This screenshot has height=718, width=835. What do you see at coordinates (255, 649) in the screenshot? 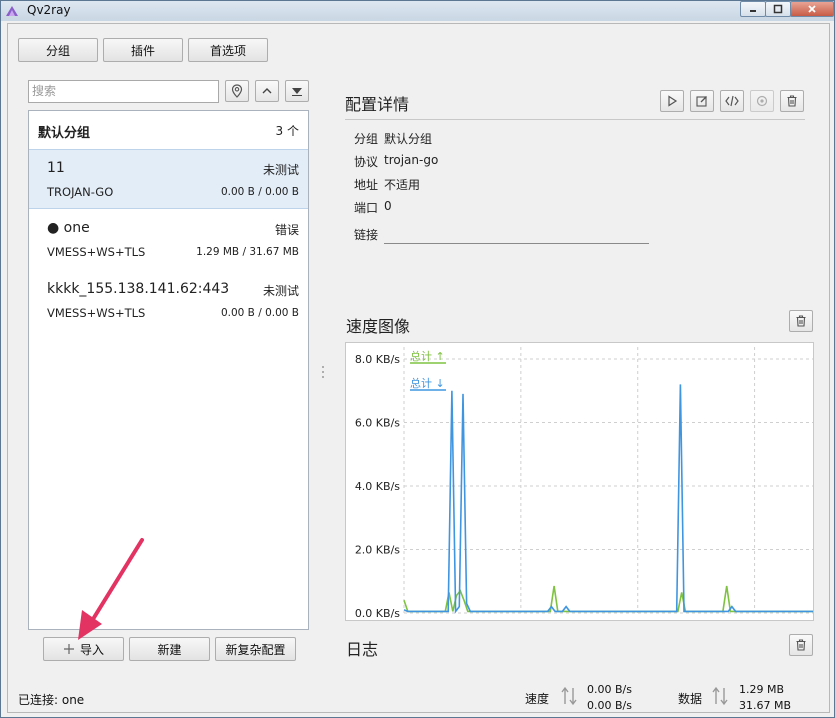
I see `new-complex-config-button: 新复杂配置` at bounding box center [255, 649].